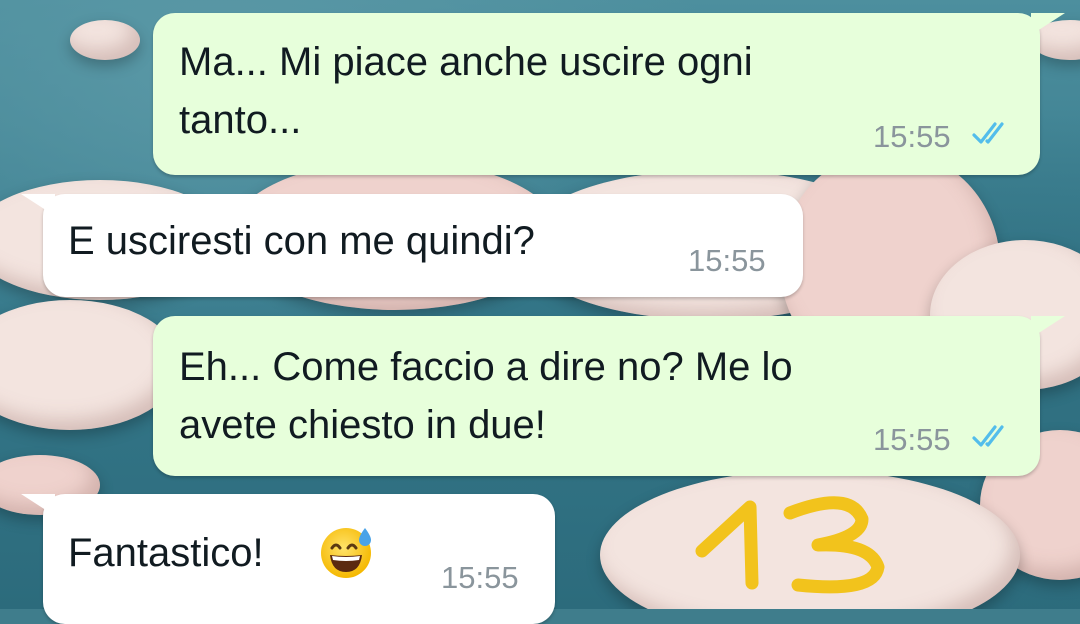 This screenshot has width=1080, height=624. What do you see at coordinates (790, 545) in the screenshot?
I see `handwritten-number-annotation` at bounding box center [790, 545].